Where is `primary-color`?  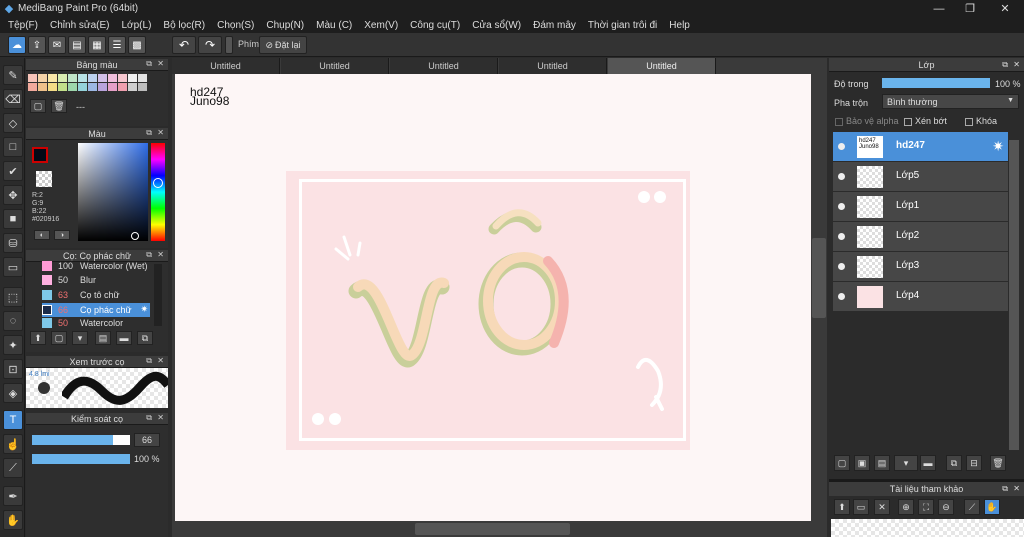
primary-color is located at coordinates (40, 155).